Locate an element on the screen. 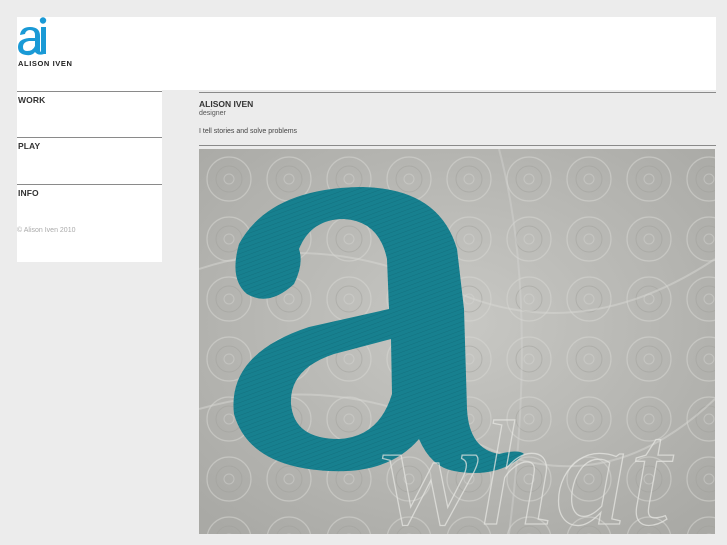 The width and height of the screenshot is (727, 545). content-mid-divider is located at coordinates (457, 145).